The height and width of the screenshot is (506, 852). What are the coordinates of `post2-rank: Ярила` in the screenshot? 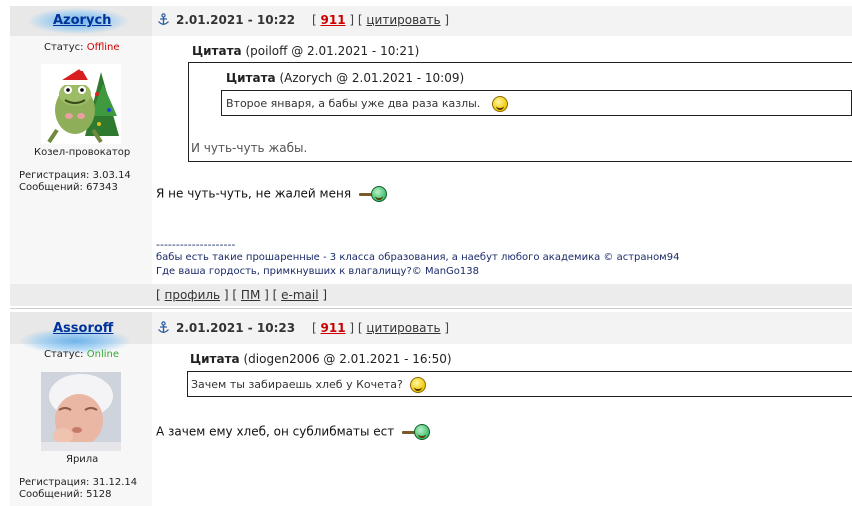 It's located at (82, 459).